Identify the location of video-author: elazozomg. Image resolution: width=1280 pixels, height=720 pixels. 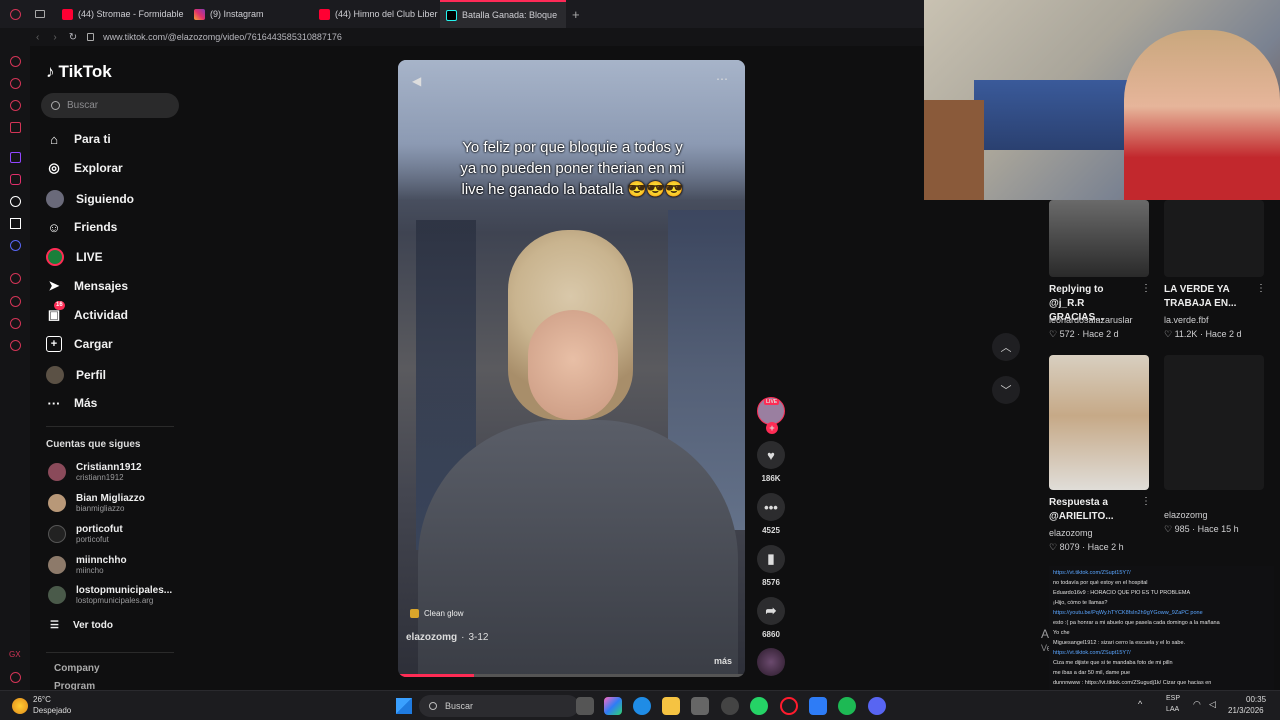
(431, 637).